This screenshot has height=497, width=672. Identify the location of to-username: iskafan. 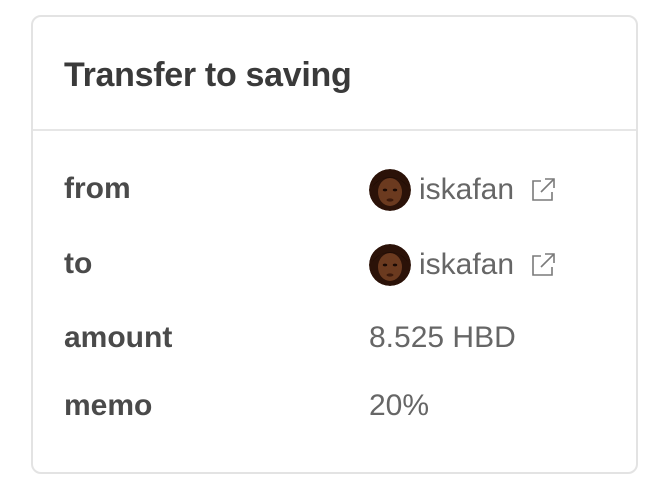
(466, 265).